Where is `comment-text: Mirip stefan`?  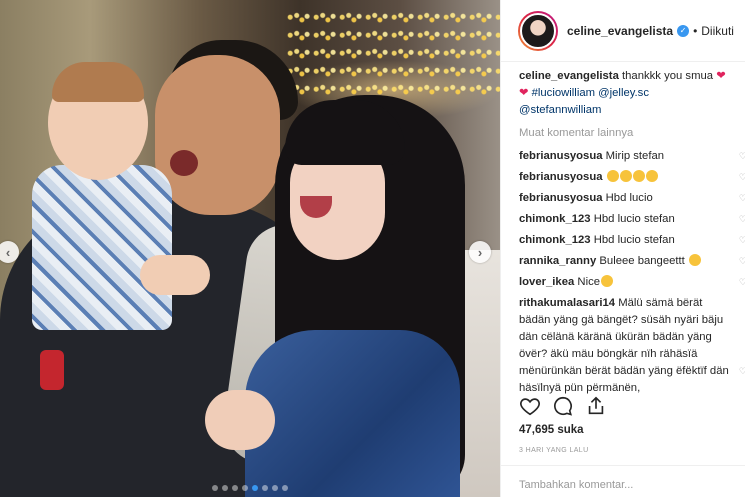 comment-text: Mirip stefan is located at coordinates (635, 156).